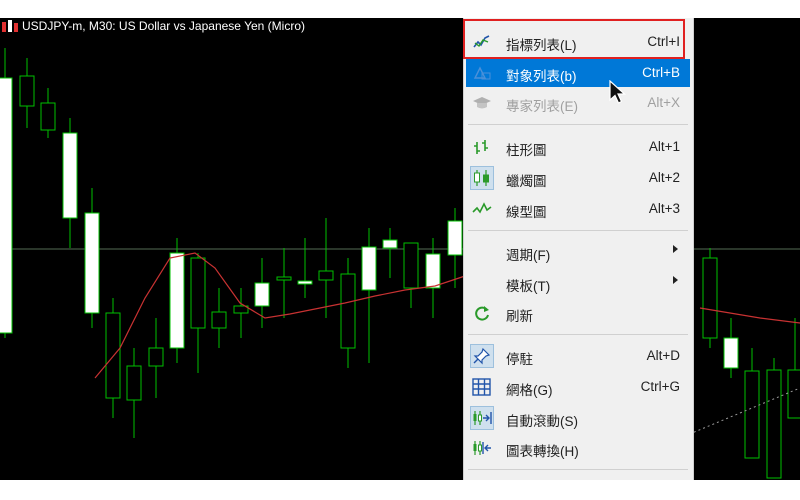 The width and height of the screenshot is (800, 500). Describe the element at coordinates (578, 209) in the screenshot. I see `menu-item-line-chart: 線型圖 Alt+3` at that location.